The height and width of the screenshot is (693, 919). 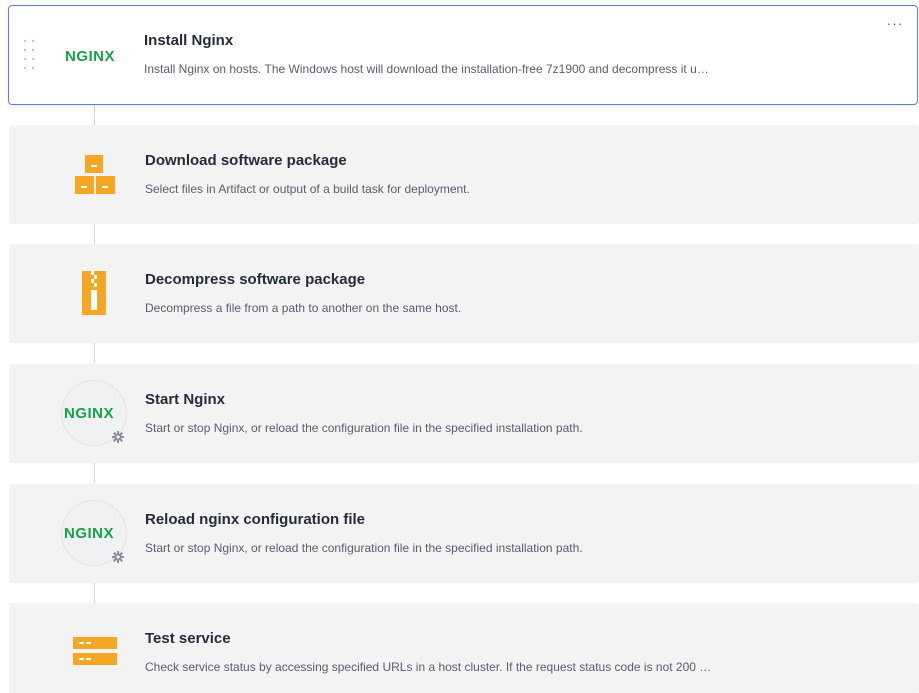 I want to click on step-title: Reload nginx configuration file, so click(x=255, y=519).